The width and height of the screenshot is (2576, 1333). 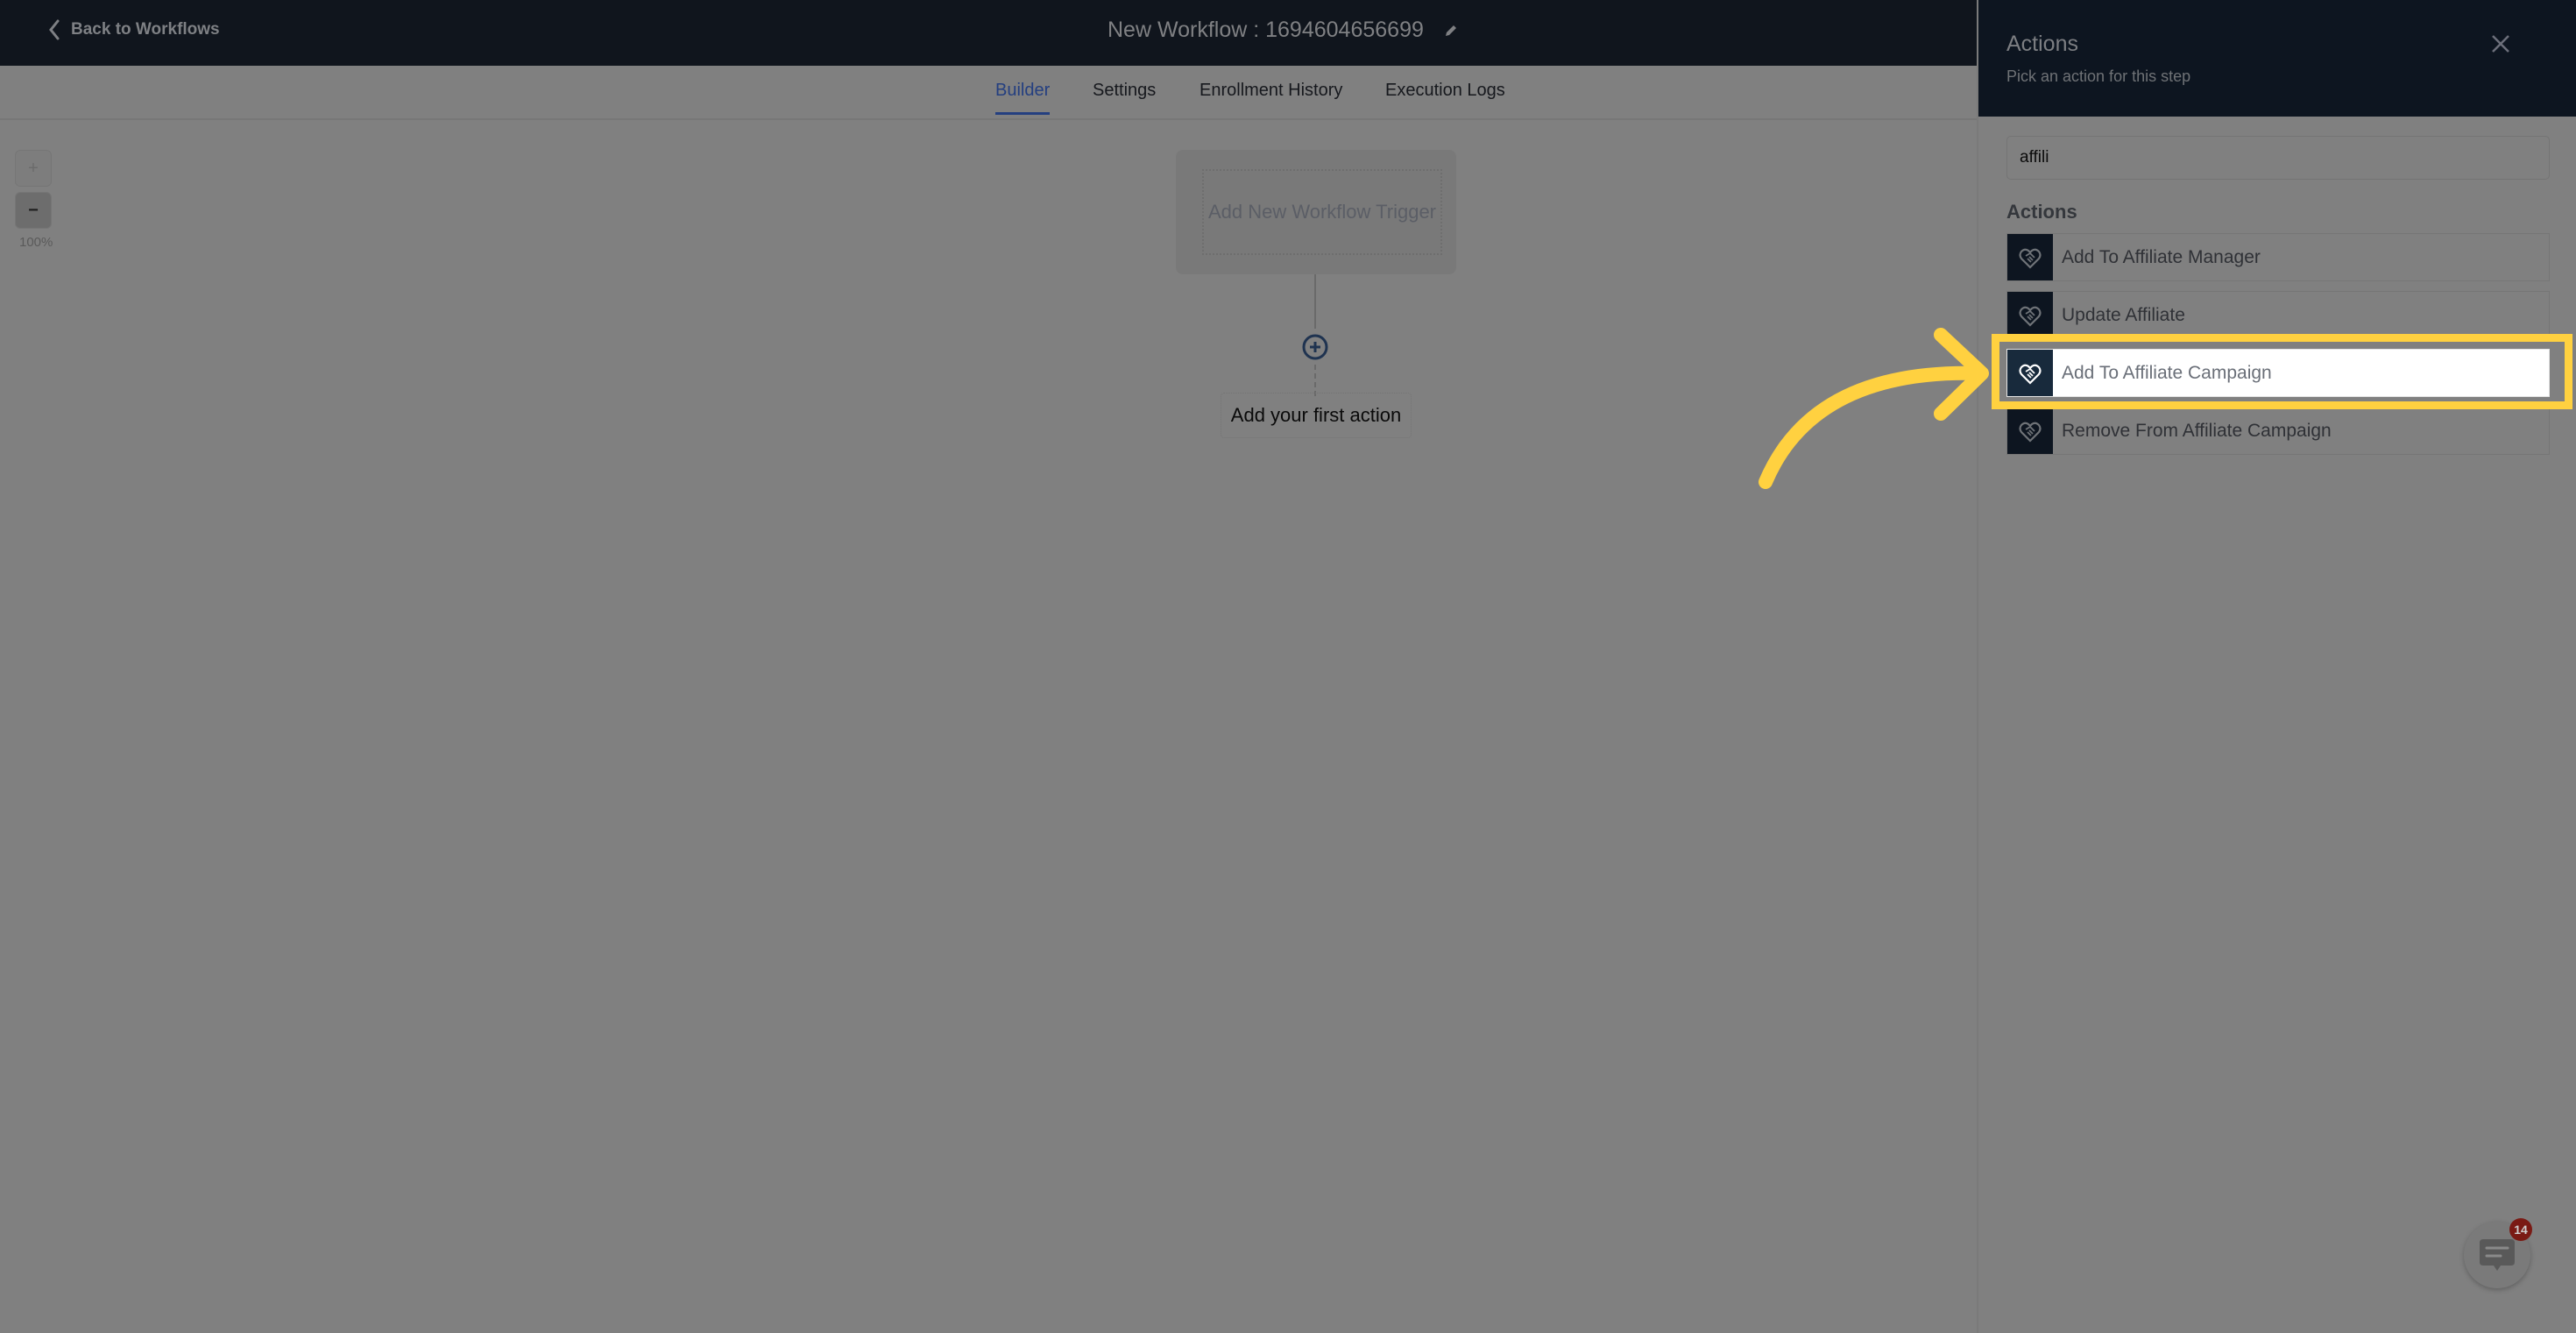 What do you see at coordinates (145, 29) in the screenshot?
I see `back-label: Back to Workflows` at bounding box center [145, 29].